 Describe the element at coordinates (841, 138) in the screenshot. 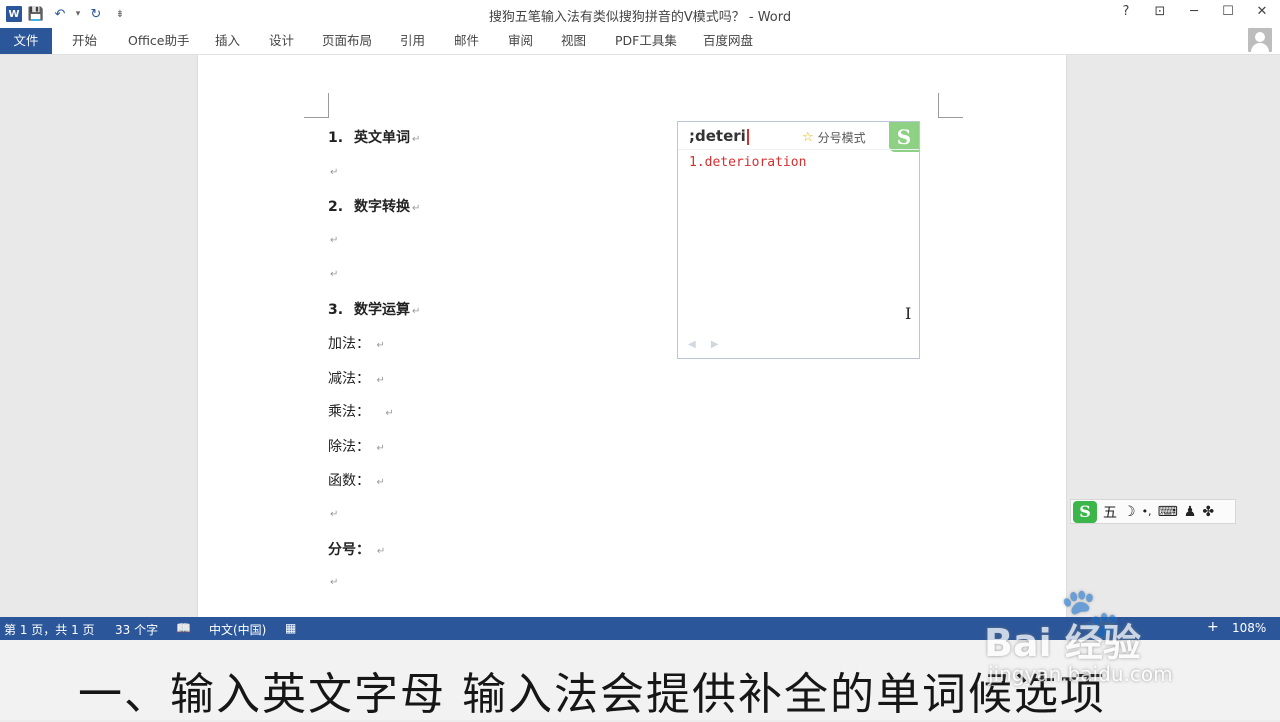

I see `ime-mode-label: 分号模式` at that location.